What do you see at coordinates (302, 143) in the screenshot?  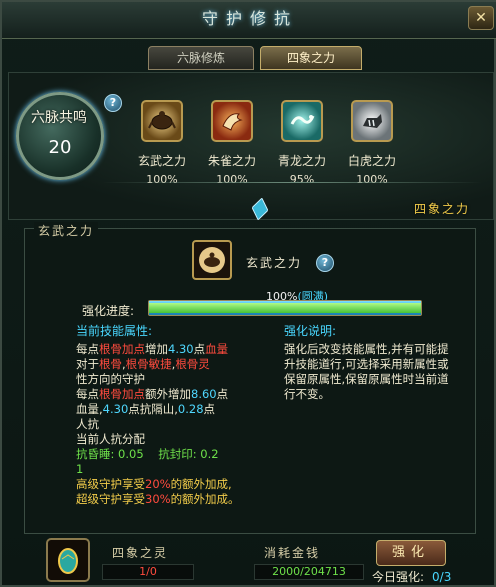 I see `beast-azure-dragon: 青龙之力 95%` at bounding box center [302, 143].